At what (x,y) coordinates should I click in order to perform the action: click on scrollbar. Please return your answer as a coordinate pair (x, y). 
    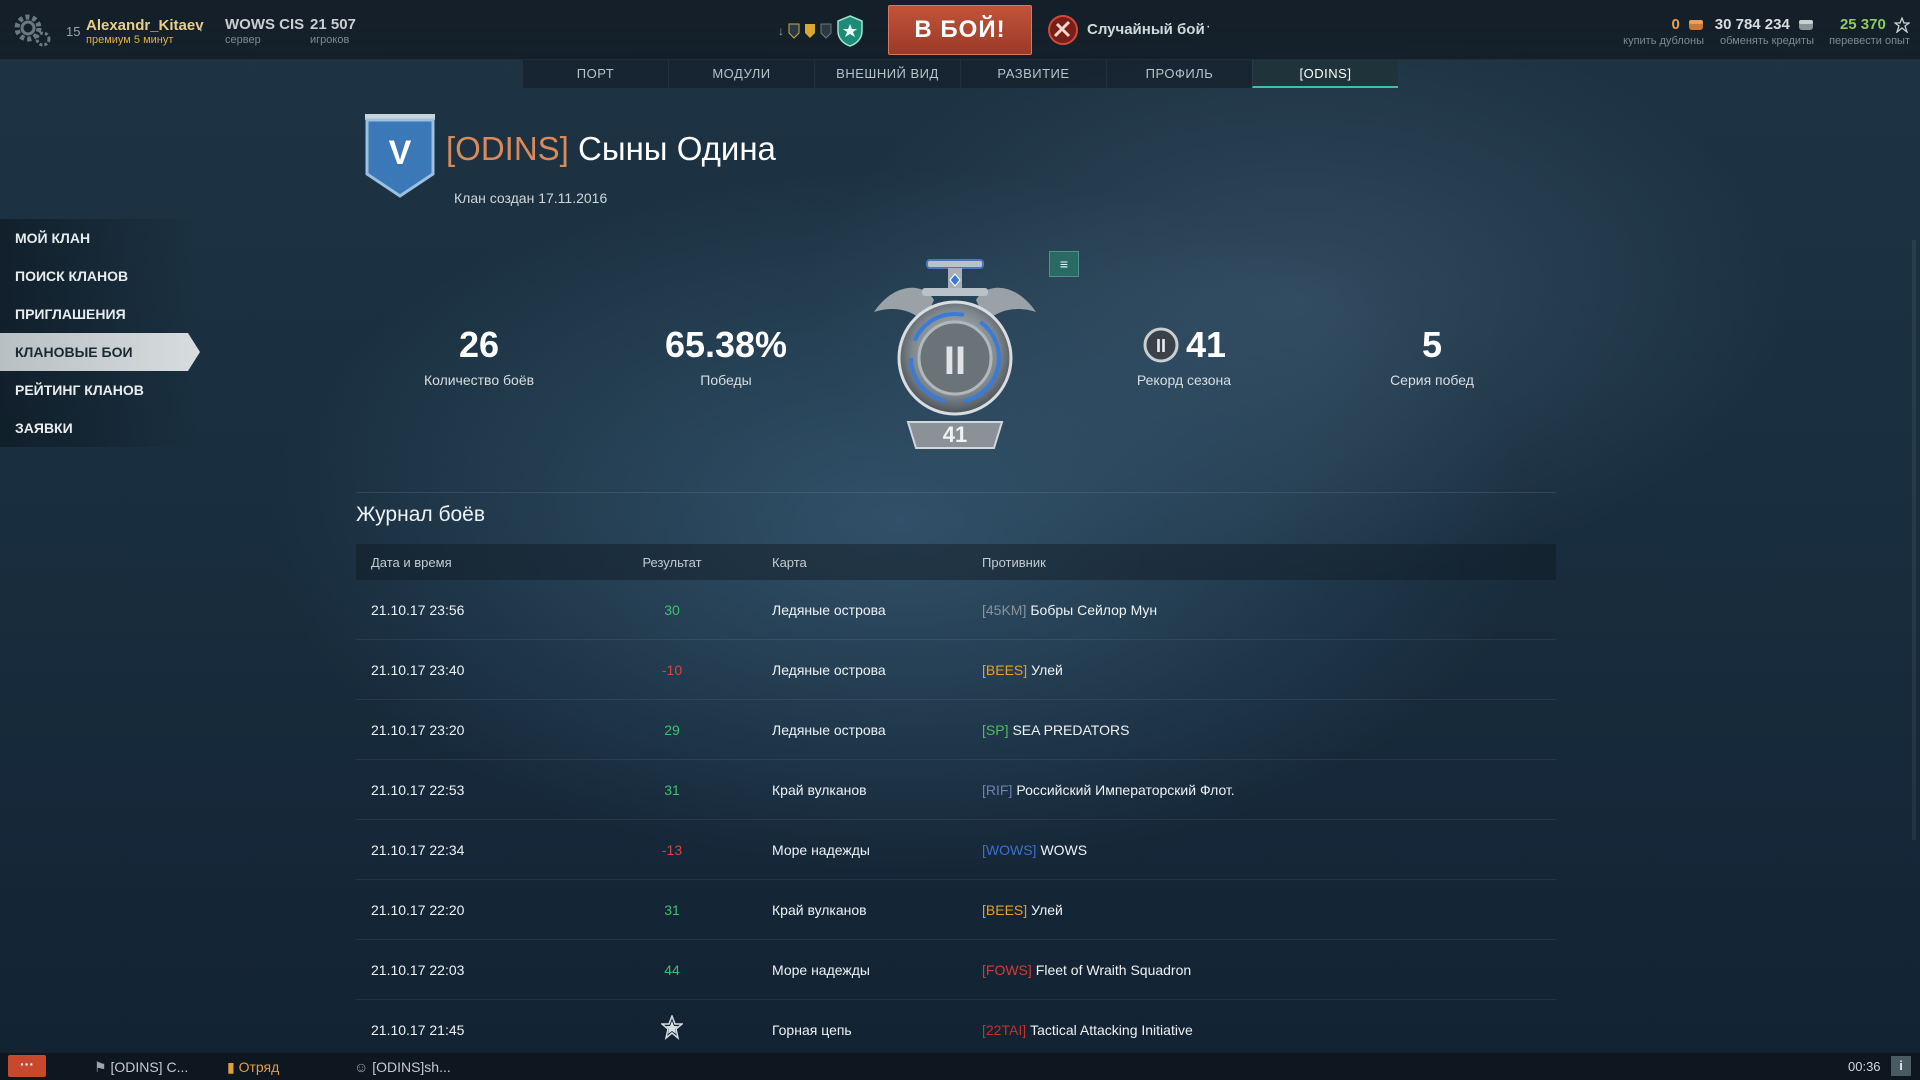
    Looking at the image, I should click on (1914, 540).